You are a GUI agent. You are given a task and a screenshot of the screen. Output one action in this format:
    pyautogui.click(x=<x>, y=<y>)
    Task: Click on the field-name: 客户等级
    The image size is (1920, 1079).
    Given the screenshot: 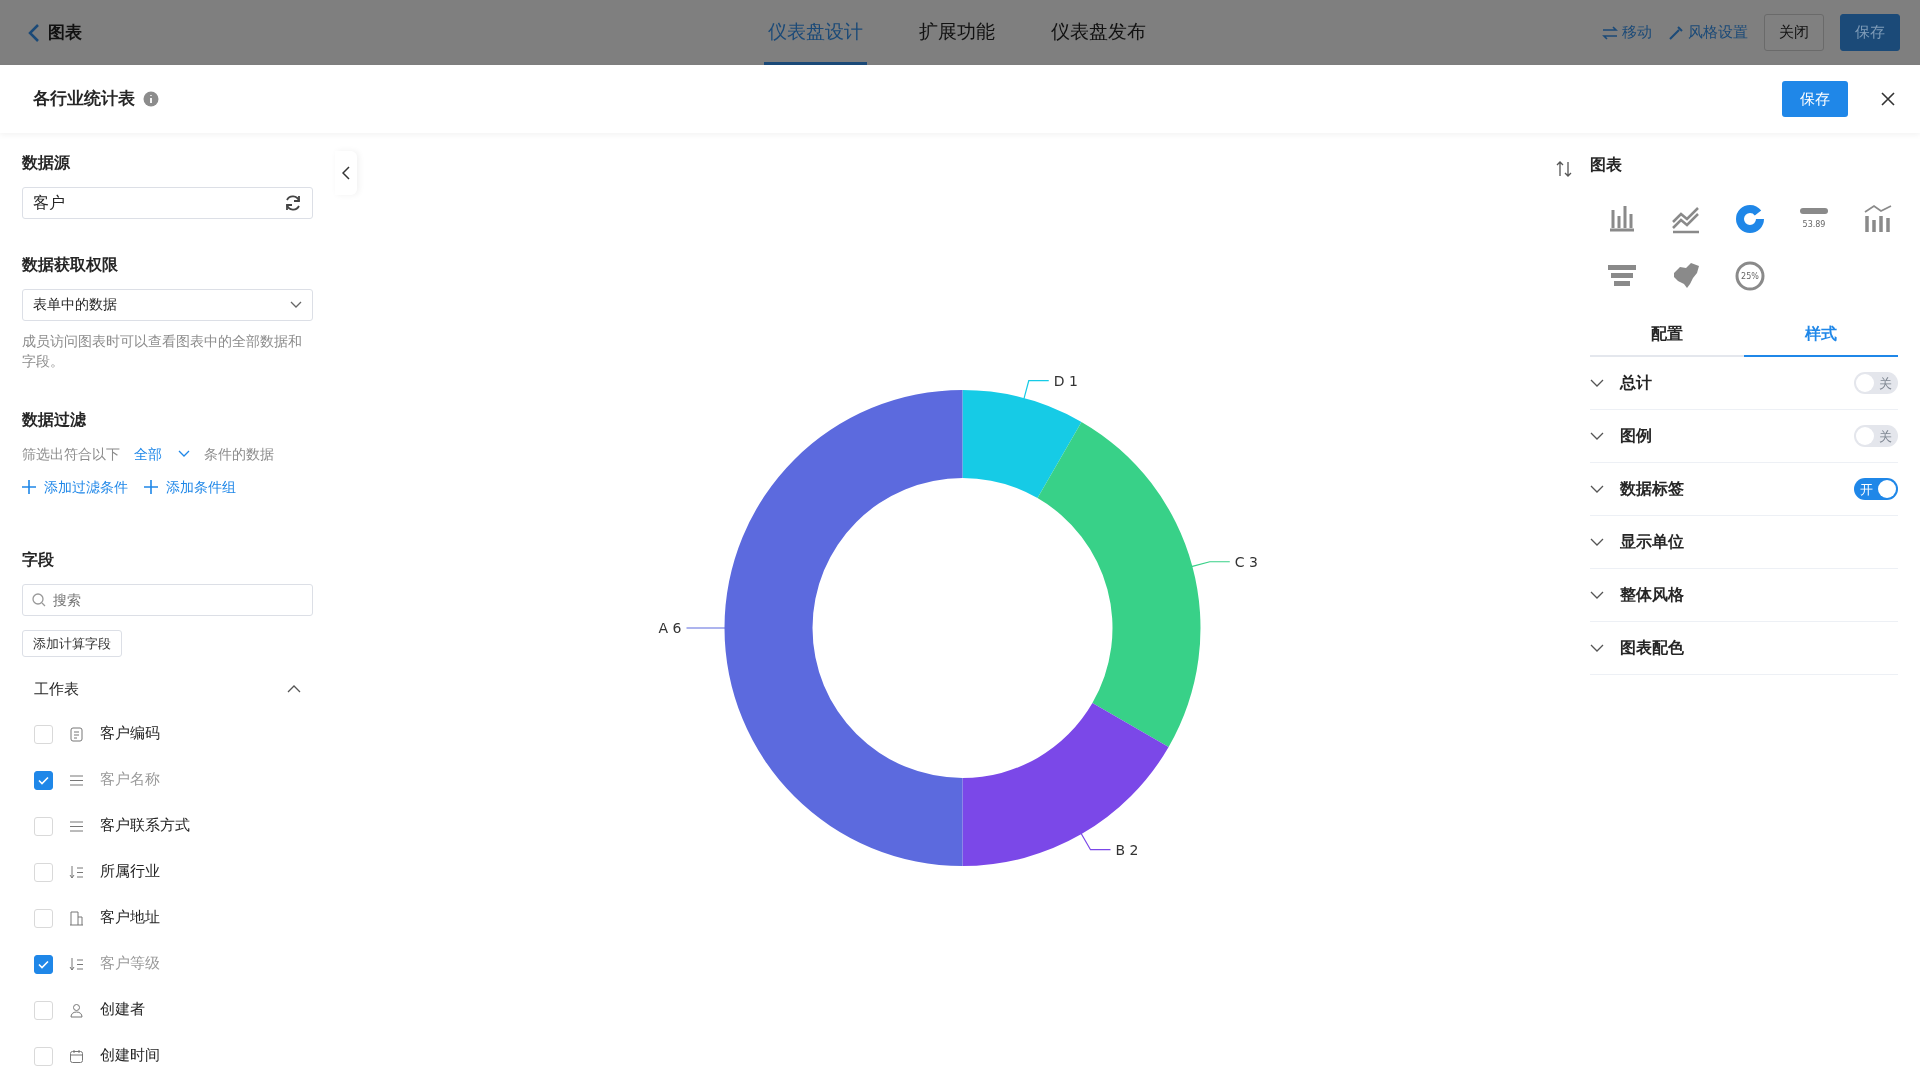 What is the action you would take?
    pyautogui.click(x=130, y=964)
    